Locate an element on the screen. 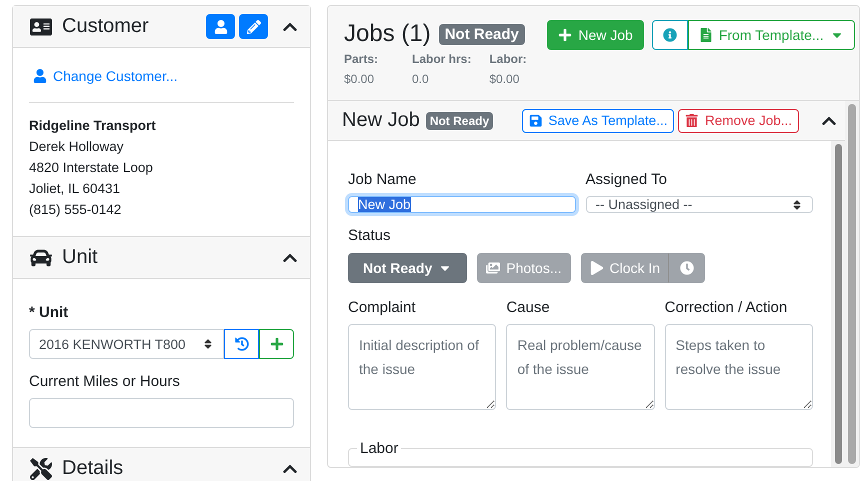 This screenshot has width=867, height=481. select-customer-button is located at coordinates (220, 26).